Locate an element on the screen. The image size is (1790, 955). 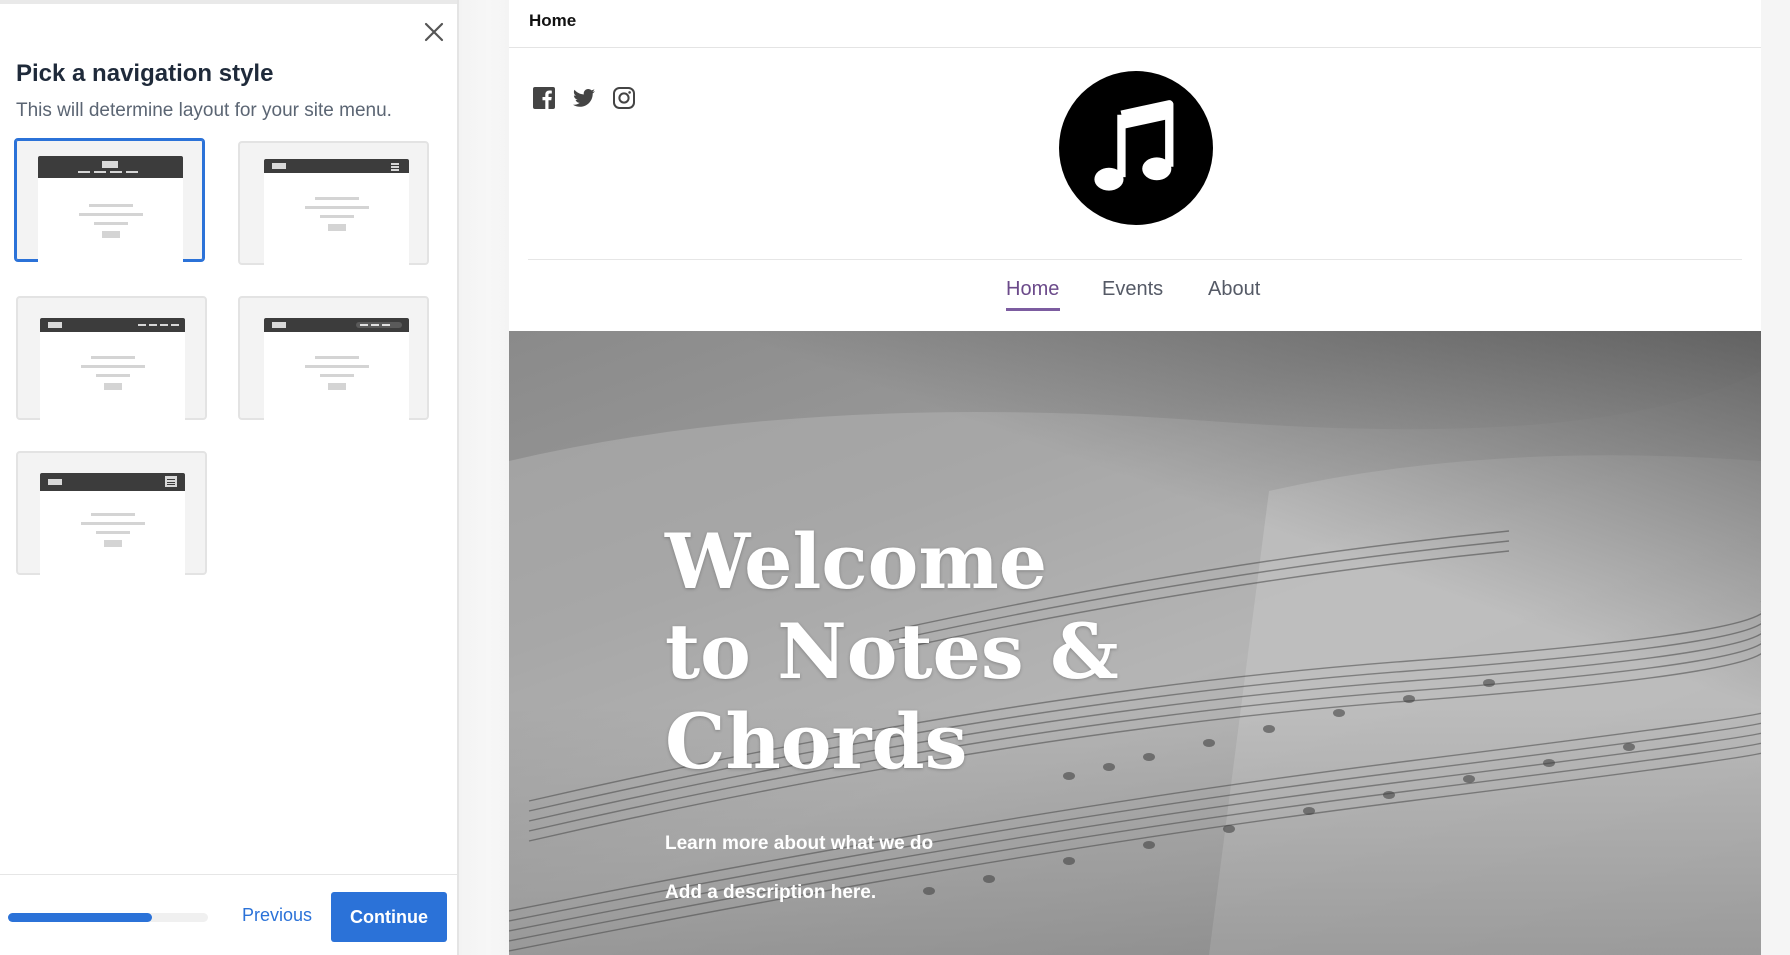
hero-title: Welcome to Notes & Chords is located at coordinates (895, 652).